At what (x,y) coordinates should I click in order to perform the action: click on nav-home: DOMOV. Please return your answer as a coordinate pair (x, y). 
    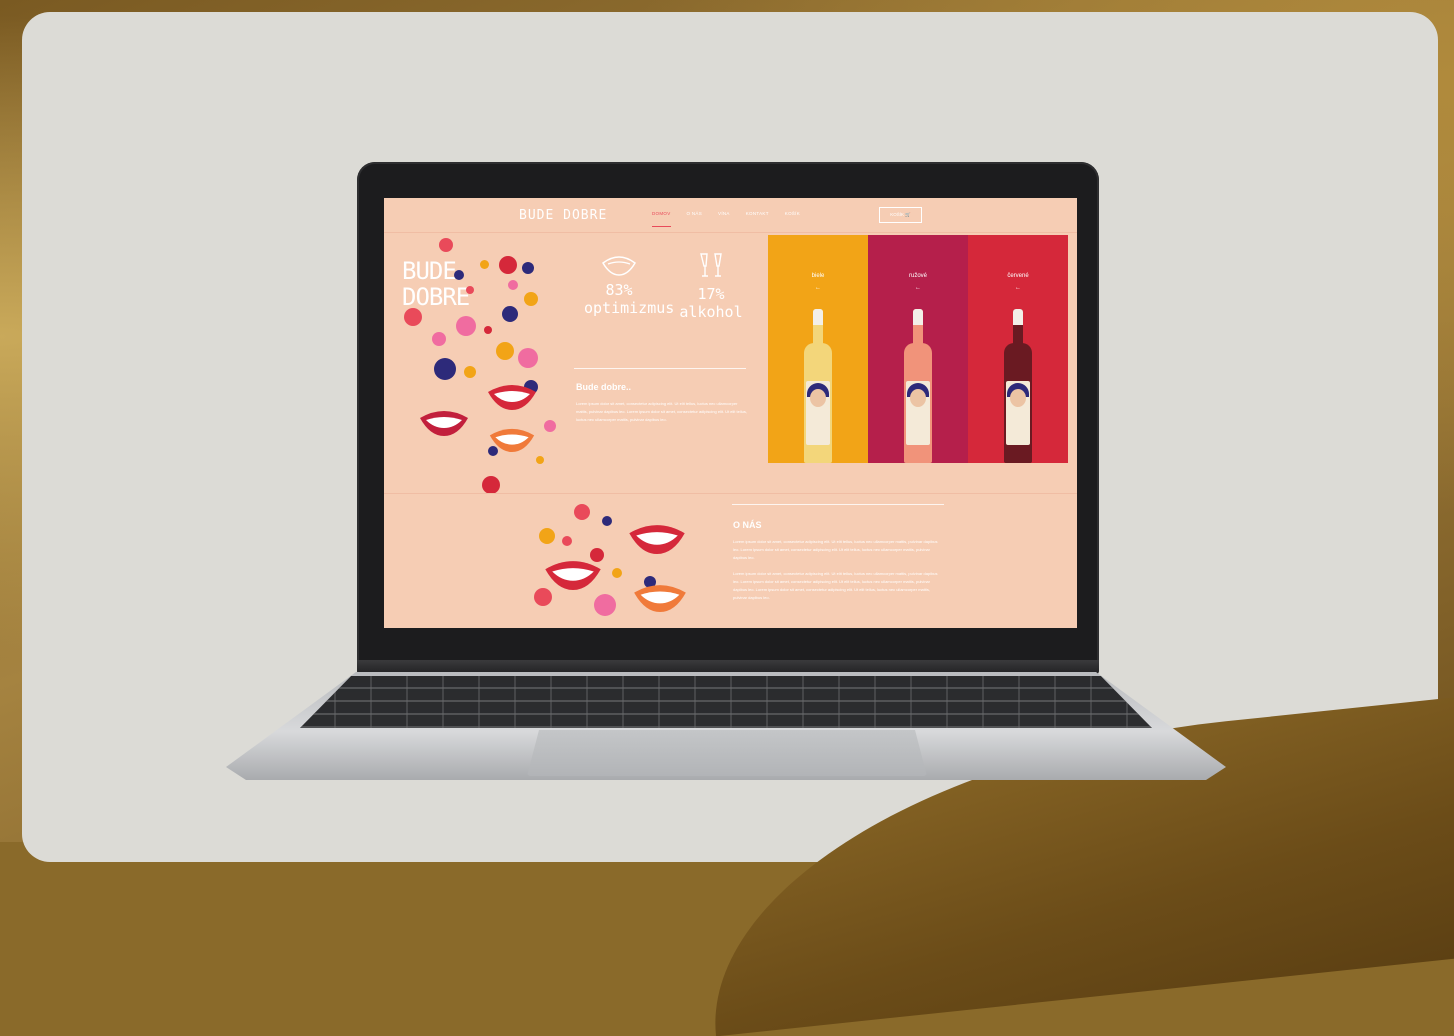
    Looking at the image, I should click on (661, 219).